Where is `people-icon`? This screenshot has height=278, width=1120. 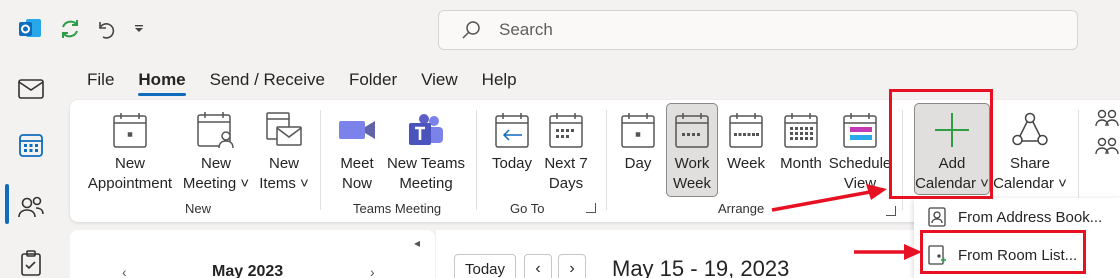
people-icon is located at coordinates (31, 207).